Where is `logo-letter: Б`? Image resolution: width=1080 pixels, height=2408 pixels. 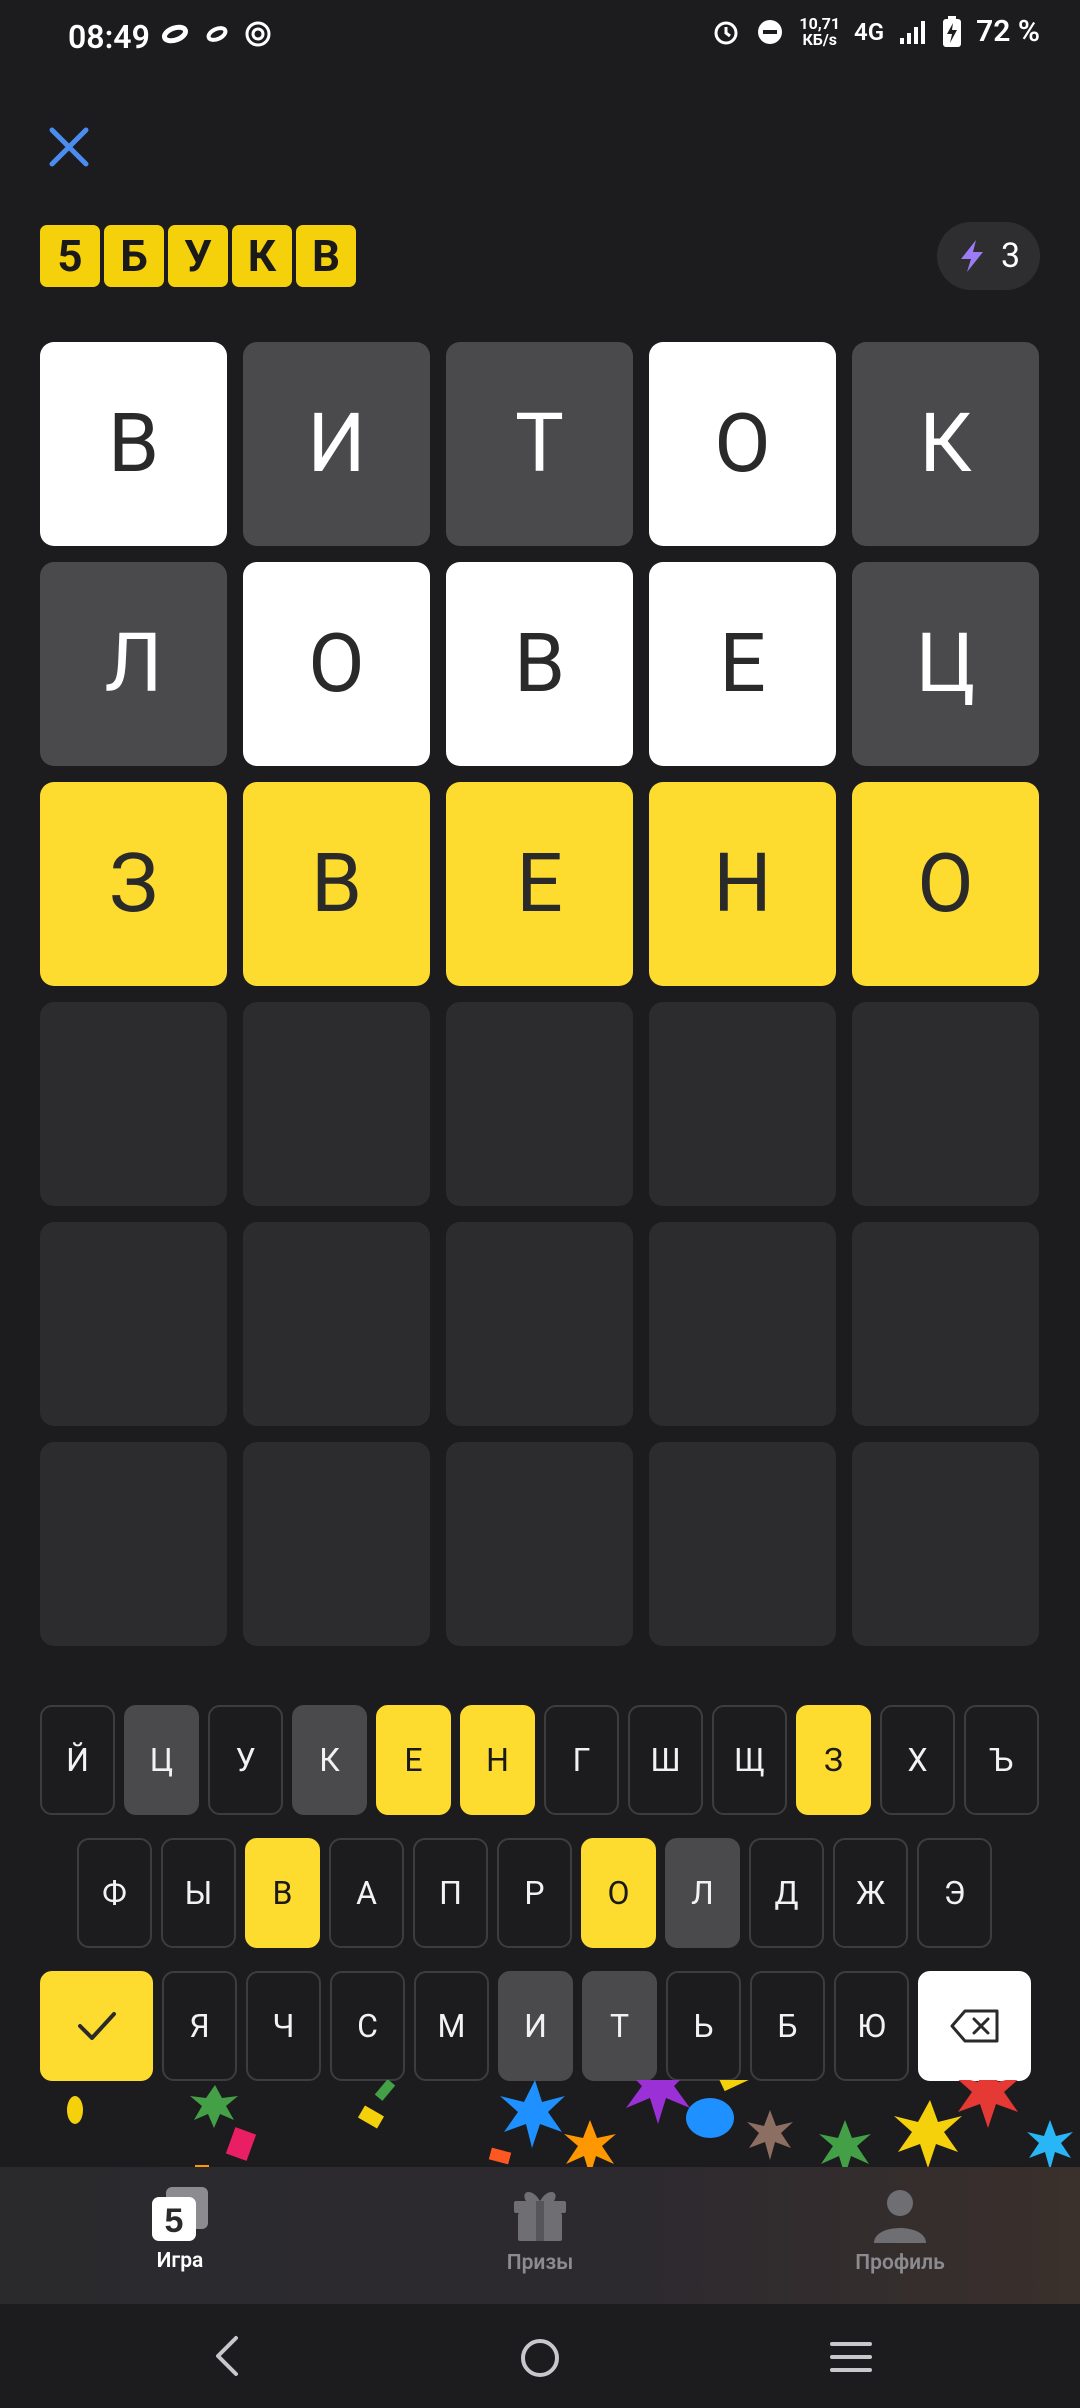
logo-letter: Б is located at coordinates (134, 256).